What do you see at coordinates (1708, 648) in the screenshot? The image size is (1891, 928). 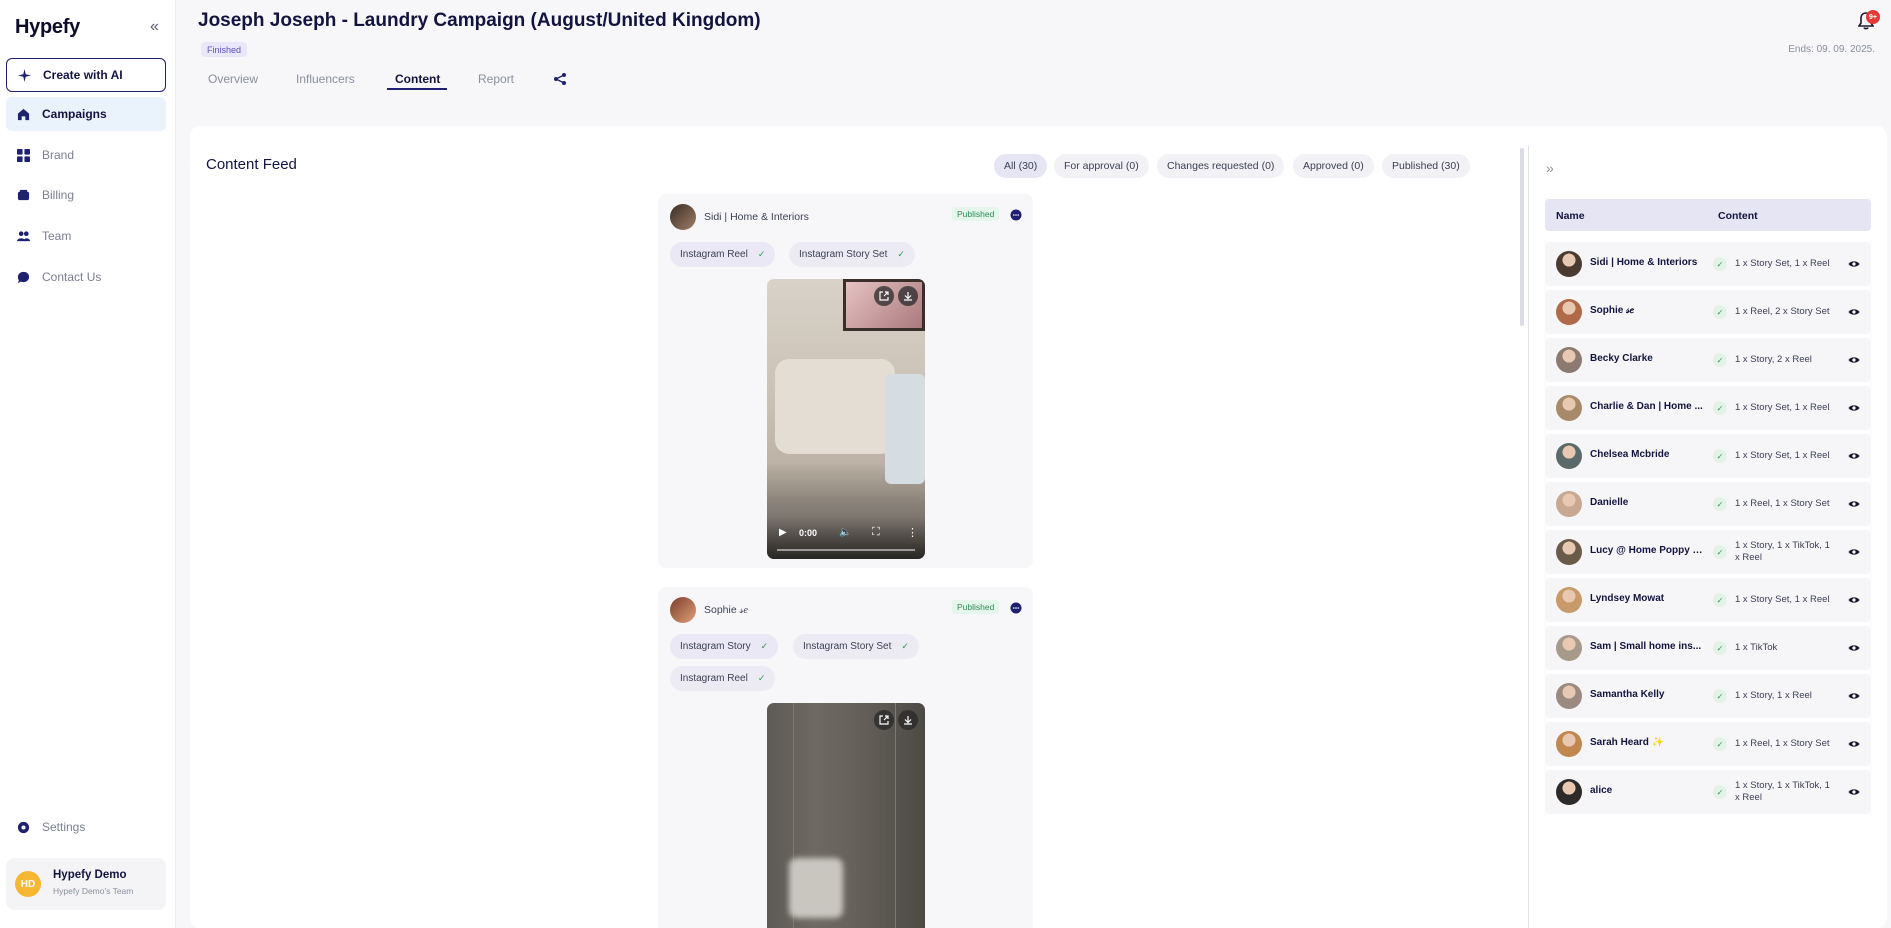 I see `table-row: Sam | Small home ins... ✓ 1 x TikTok` at bounding box center [1708, 648].